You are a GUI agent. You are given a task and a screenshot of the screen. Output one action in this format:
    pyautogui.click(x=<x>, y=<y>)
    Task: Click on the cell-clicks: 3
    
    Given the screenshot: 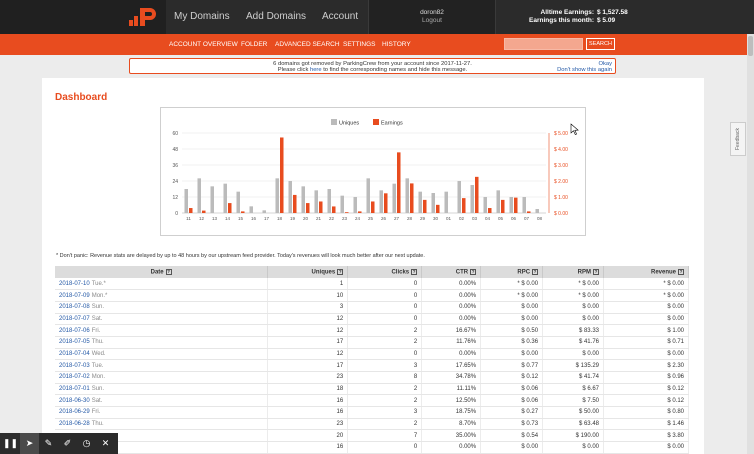 What is the action you would take?
    pyautogui.click(x=385, y=412)
    